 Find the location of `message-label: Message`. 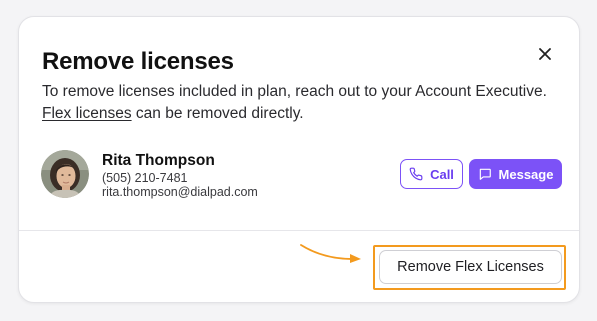

message-label: Message is located at coordinates (526, 174).